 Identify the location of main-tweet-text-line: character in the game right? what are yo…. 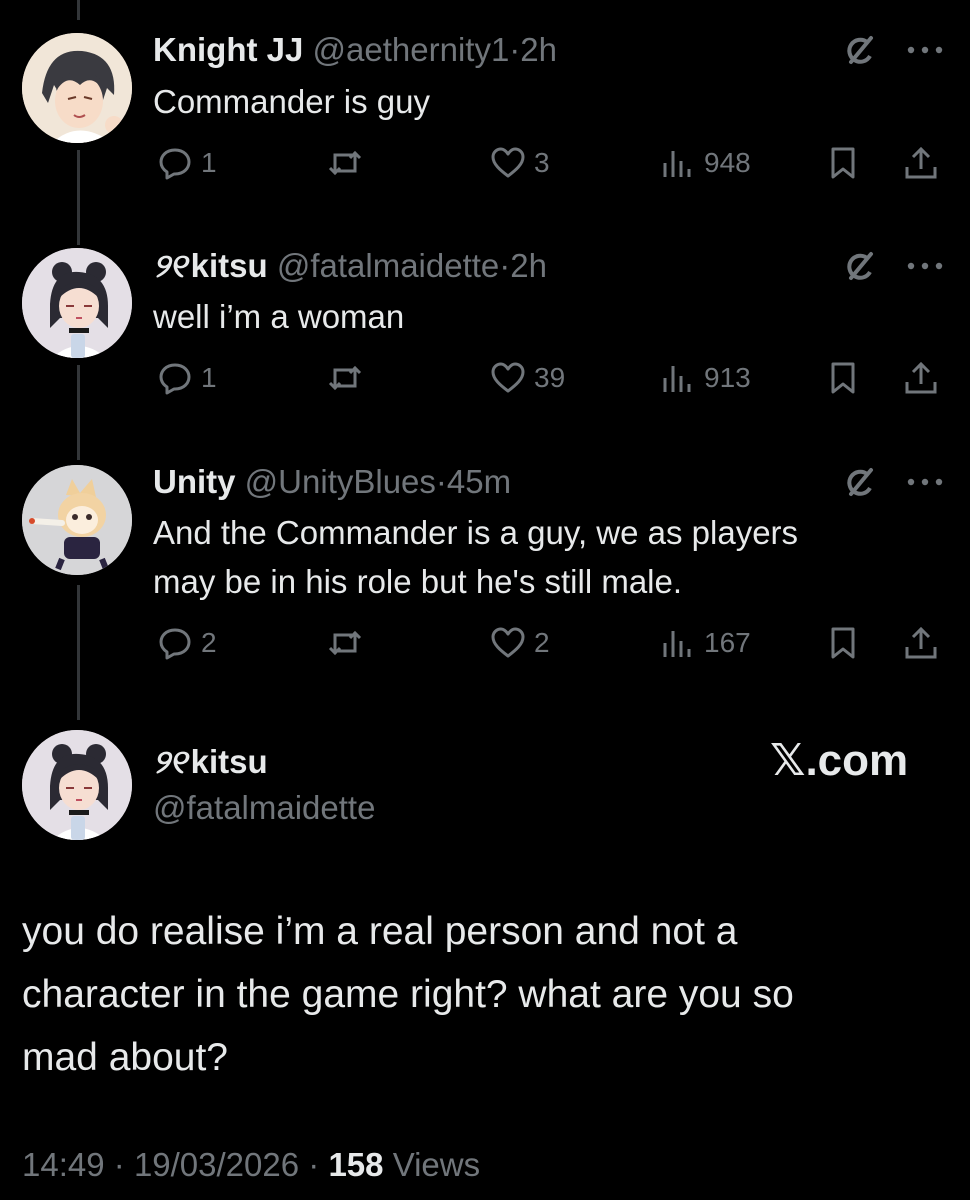
(408, 994).